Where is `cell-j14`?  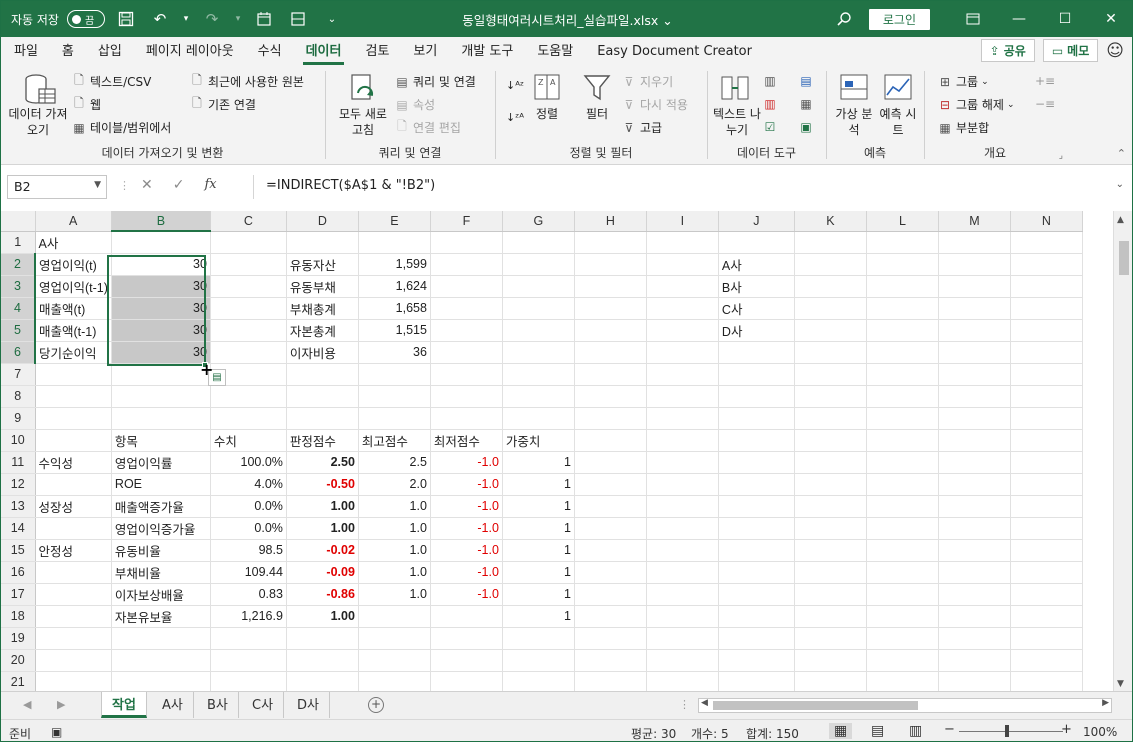 cell-j14 is located at coordinates (756, 528).